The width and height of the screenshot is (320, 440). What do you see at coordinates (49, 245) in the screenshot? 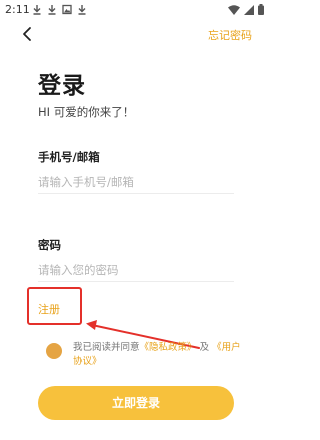
I see `password-label: 密码` at bounding box center [49, 245].